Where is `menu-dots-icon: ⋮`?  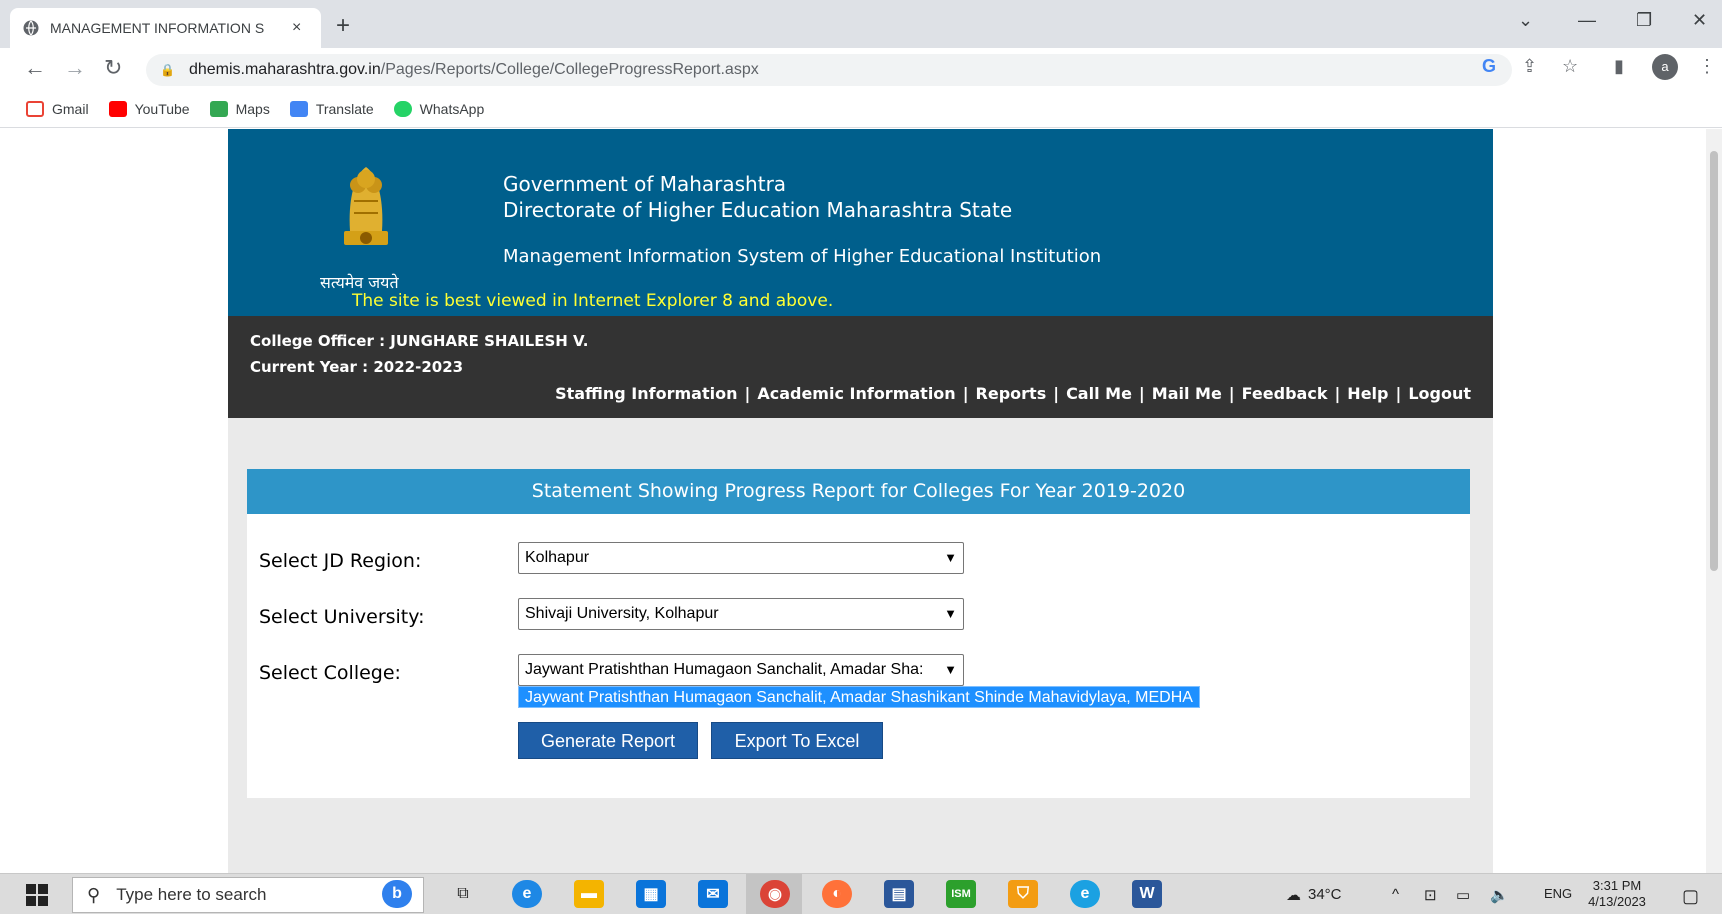 menu-dots-icon: ⋮ is located at coordinates (1707, 66).